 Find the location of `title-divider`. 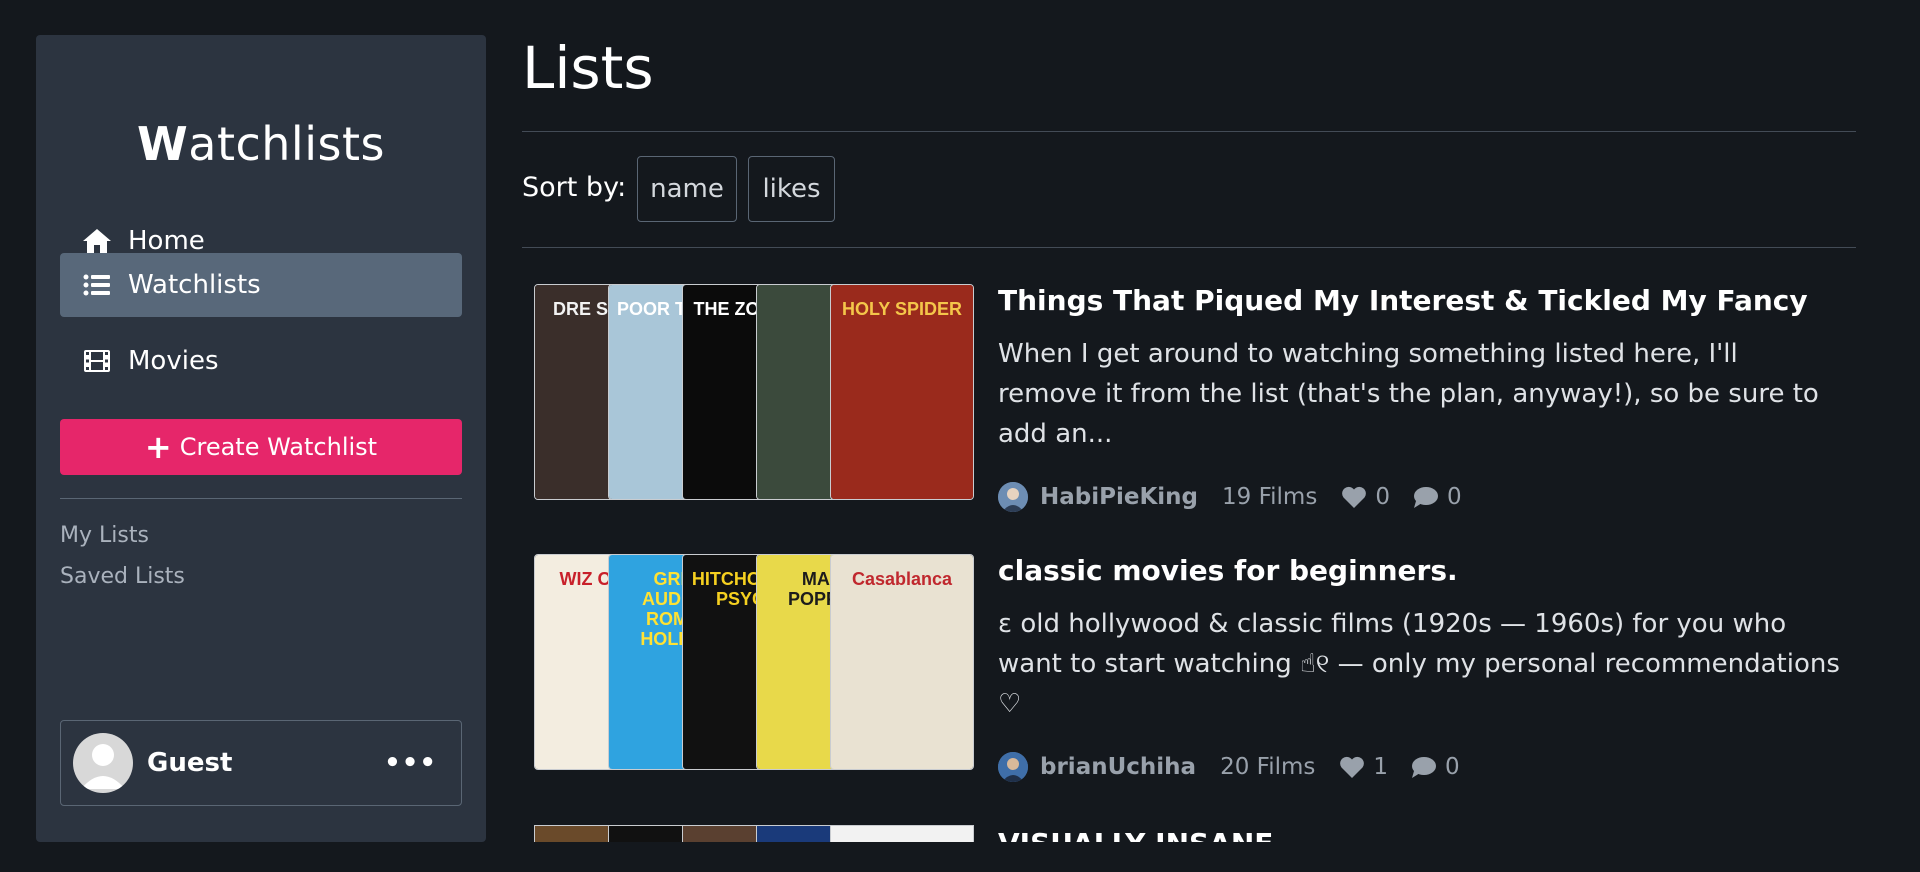

title-divider is located at coordinates (1189, 131).